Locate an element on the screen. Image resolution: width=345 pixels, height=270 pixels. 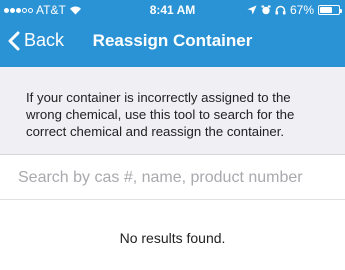
alarm-icon is located at coordinates (266, 10).